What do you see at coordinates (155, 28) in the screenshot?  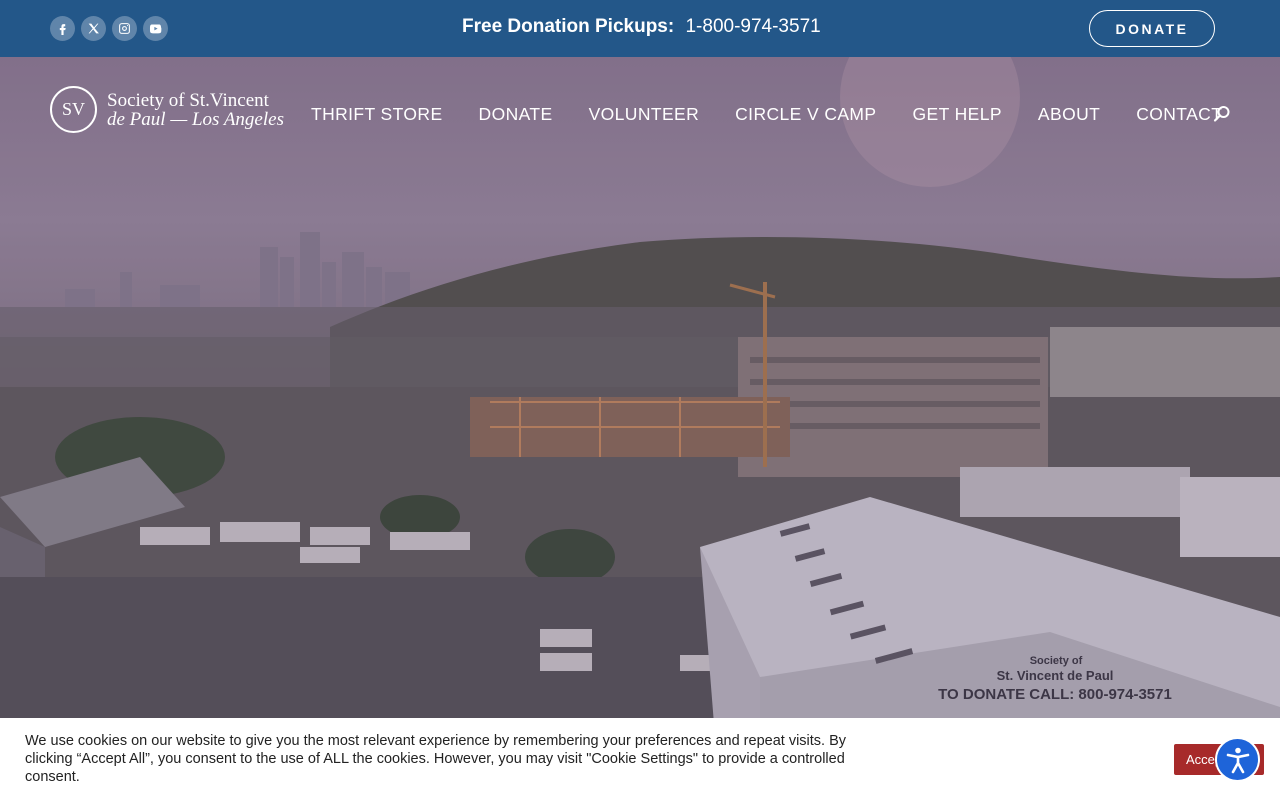 I see `youtube-icon` at bounding box center [155, 28].